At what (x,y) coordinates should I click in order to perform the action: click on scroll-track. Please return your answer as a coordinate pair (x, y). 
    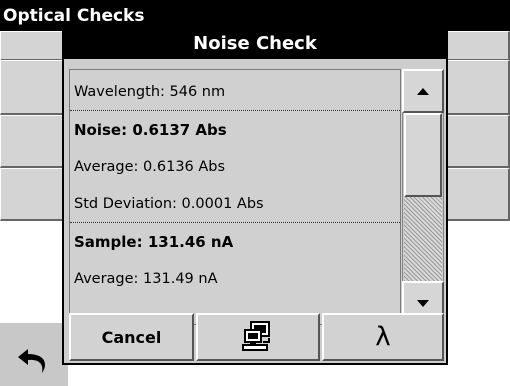
    Looking at the image, I should click on (423, 197).